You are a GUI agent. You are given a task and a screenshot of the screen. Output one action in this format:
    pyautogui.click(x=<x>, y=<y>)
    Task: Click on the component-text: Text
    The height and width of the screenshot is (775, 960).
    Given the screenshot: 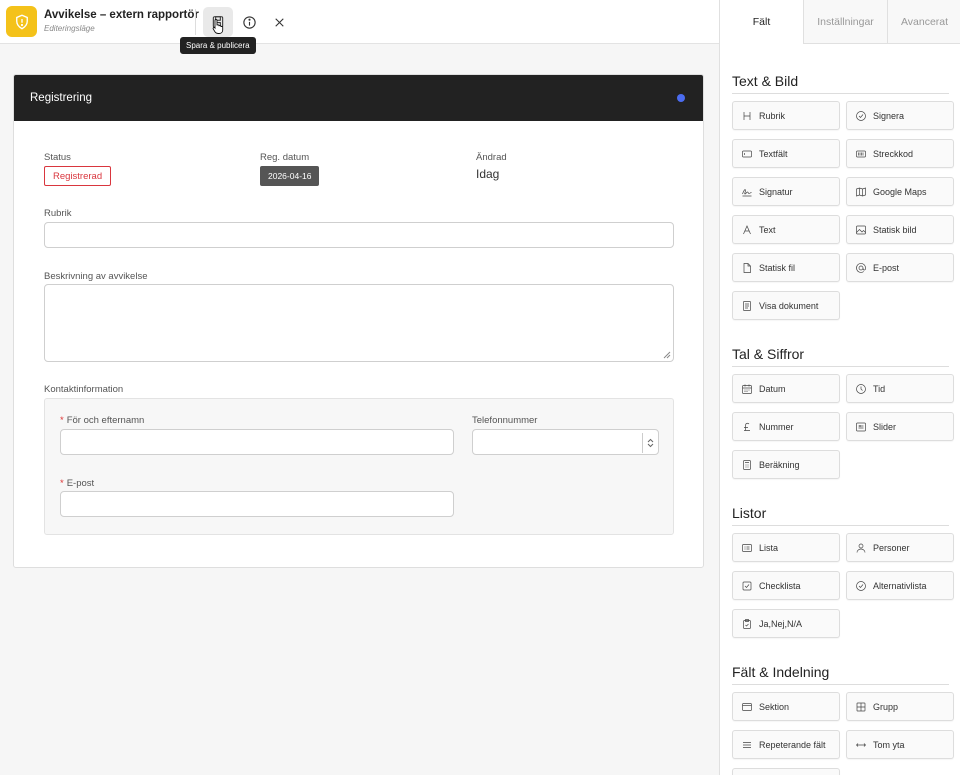 What is the action you would take?
    pyautogui.click(x=786, y=229)
    